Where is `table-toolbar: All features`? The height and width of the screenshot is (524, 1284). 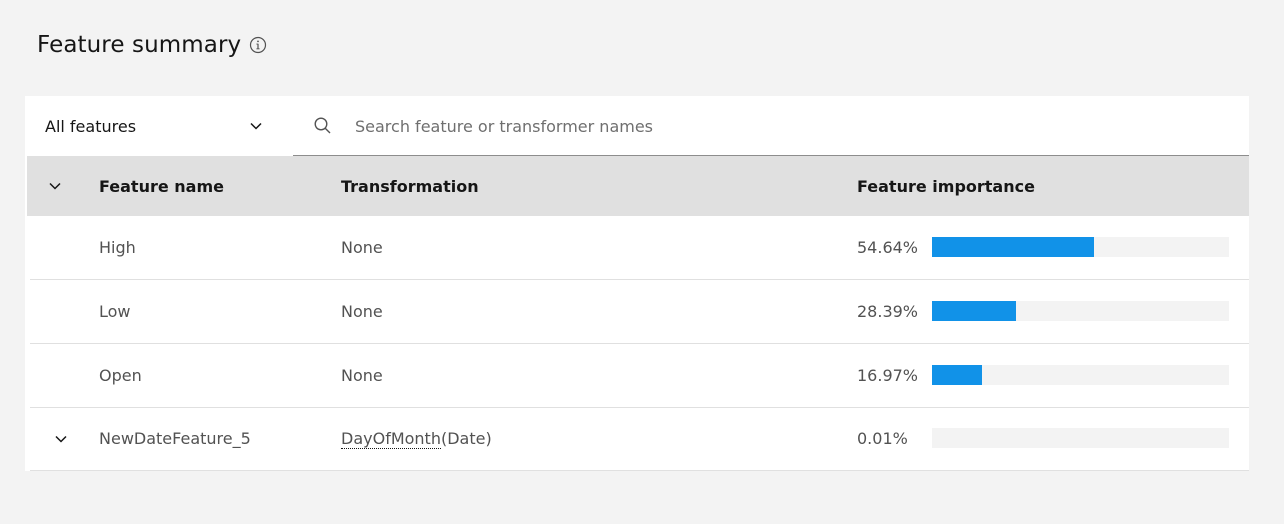
table-toolbar: All features is located at coordinates (637, 126).